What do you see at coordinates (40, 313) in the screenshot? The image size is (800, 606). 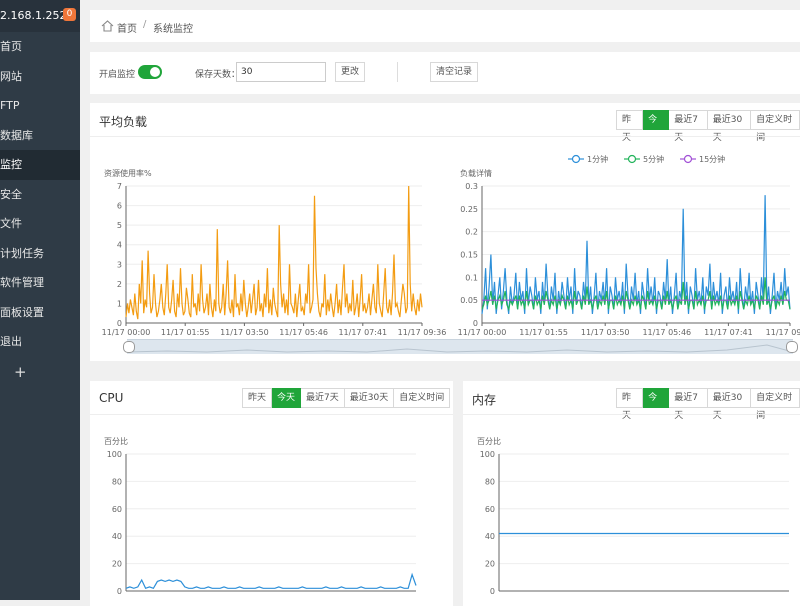 I see `sidebar-item: 面板设置` at bounding box center [40, 313].